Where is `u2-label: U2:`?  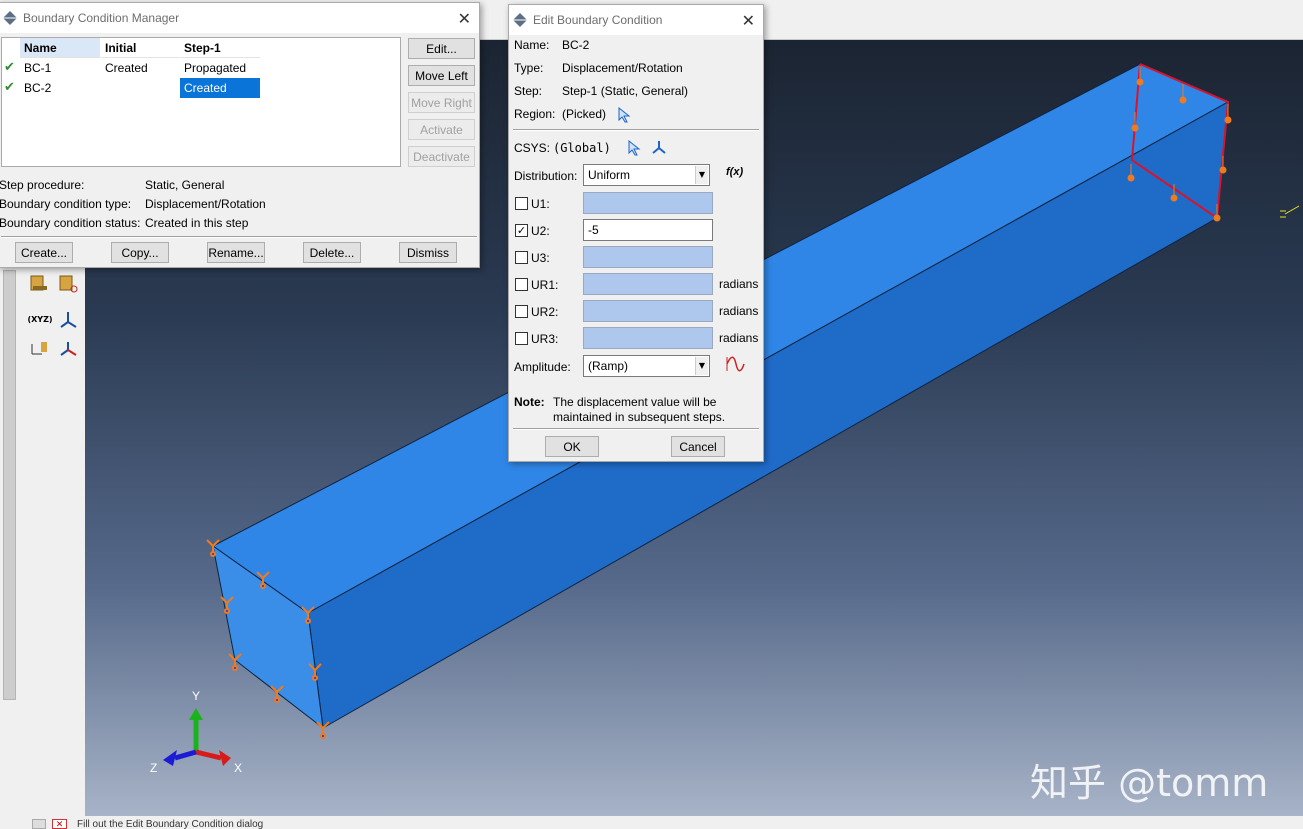 u2-label: U2: is located at coordinates (540, 231).